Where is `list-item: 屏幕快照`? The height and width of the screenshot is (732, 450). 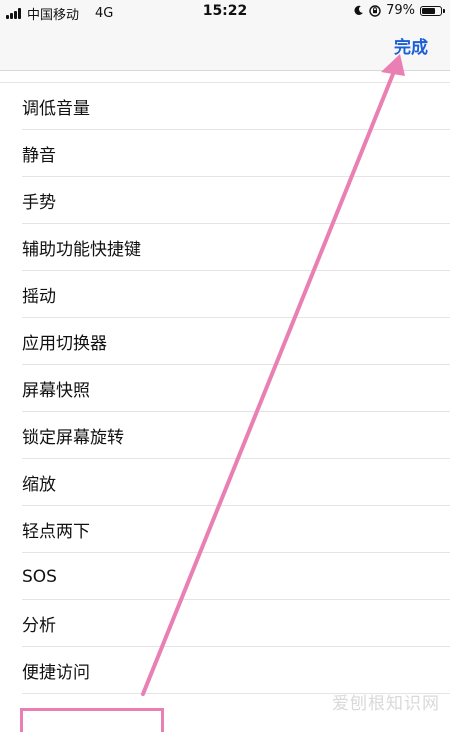
list-item: 屏幕快照 is located at coordinates (225, 388).